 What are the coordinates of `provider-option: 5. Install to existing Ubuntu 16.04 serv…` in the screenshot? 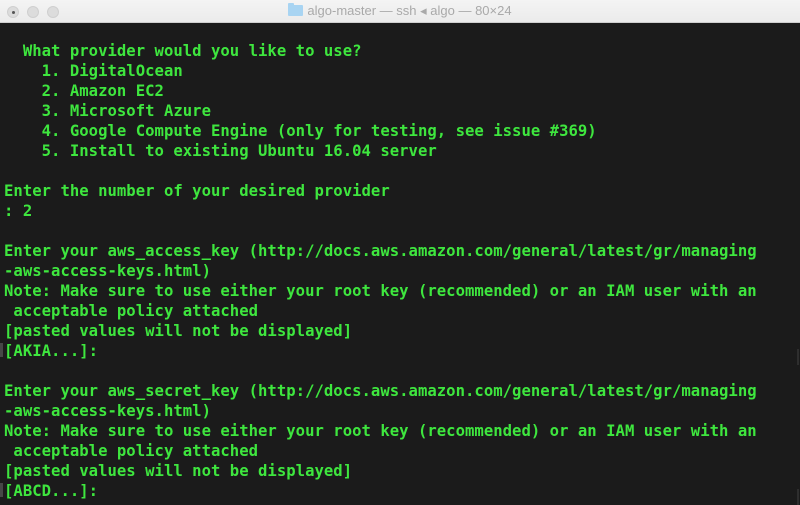 It's located at (220, 151).